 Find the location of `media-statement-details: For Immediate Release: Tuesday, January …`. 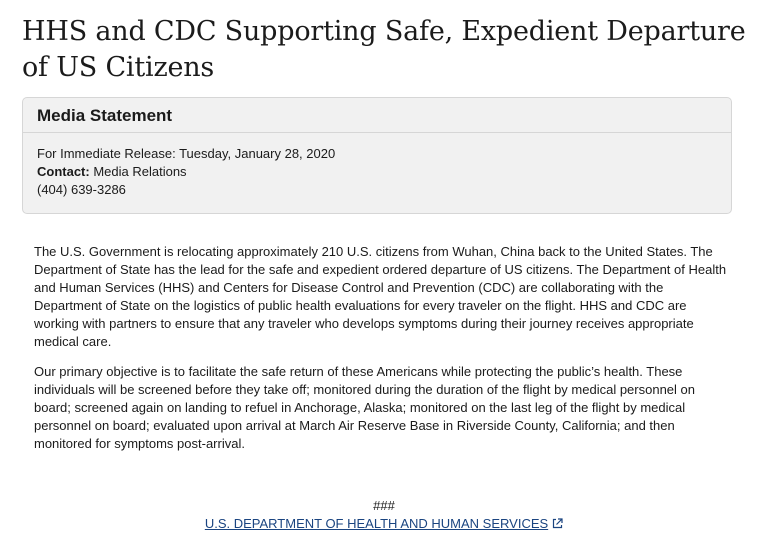

media-statement-details: For Immediate Release: Tuesday, January … is located at coordinates (377, 166).